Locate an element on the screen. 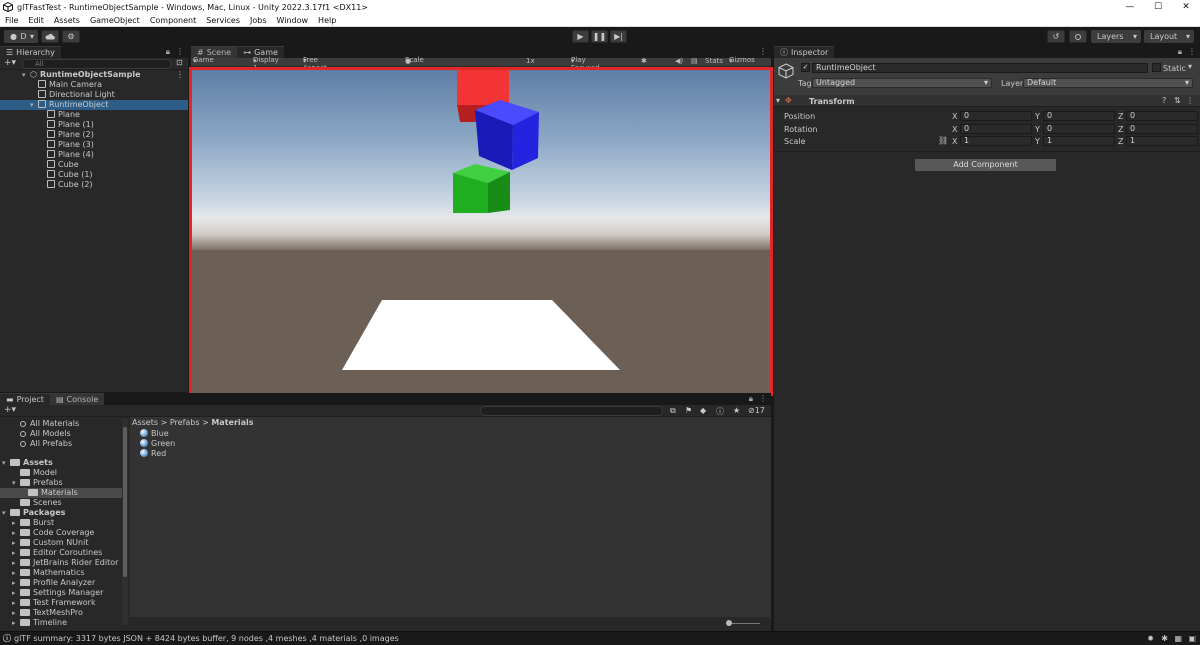  scene-row: ▾ ⬡ RuntimeObjectSample ⋮ is located at coordinates (94, 75).